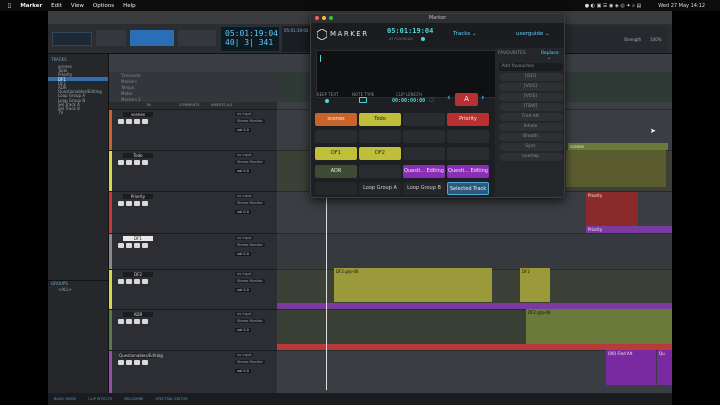  Describe the element at coordinates (629, 229) in the screenshot. I see `clip-priority-marker: Priority` at that location.